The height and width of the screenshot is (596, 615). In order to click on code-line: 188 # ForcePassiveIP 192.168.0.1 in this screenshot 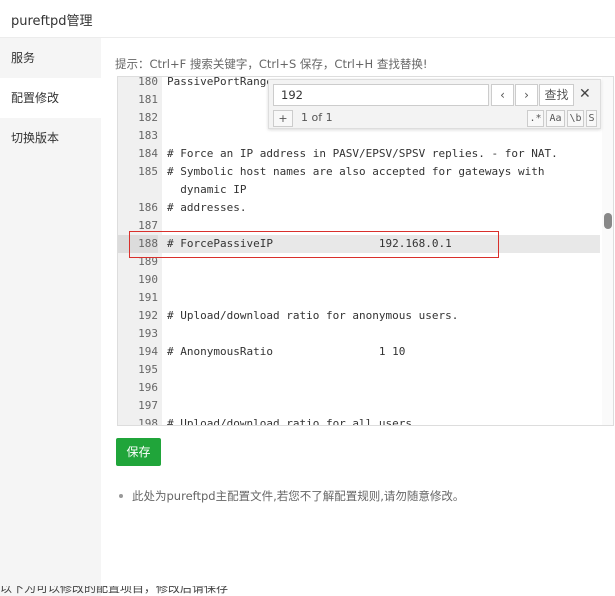, I will do `click(359, 244)`.